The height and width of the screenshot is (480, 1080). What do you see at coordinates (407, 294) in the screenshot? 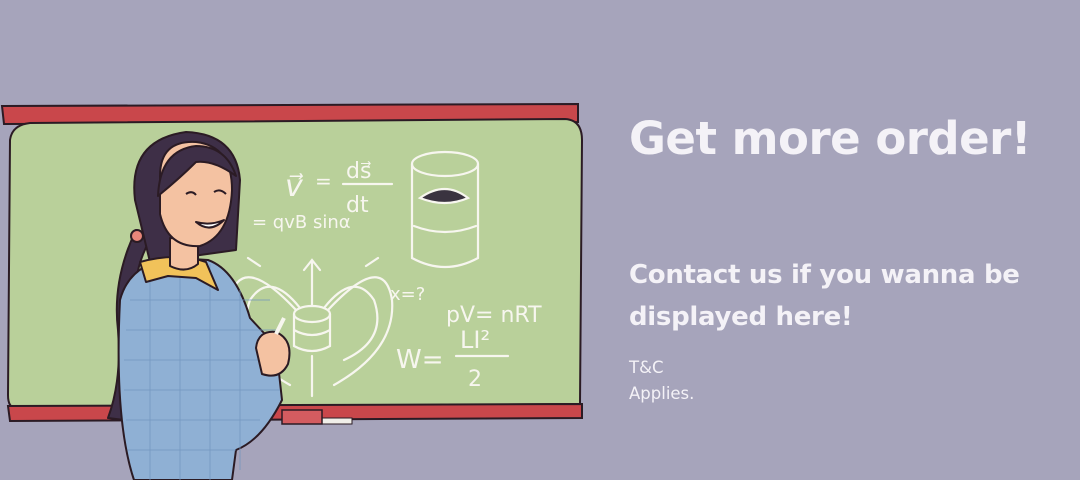
I see `eq-unknown: x=?` at bounding box center [407, 294].